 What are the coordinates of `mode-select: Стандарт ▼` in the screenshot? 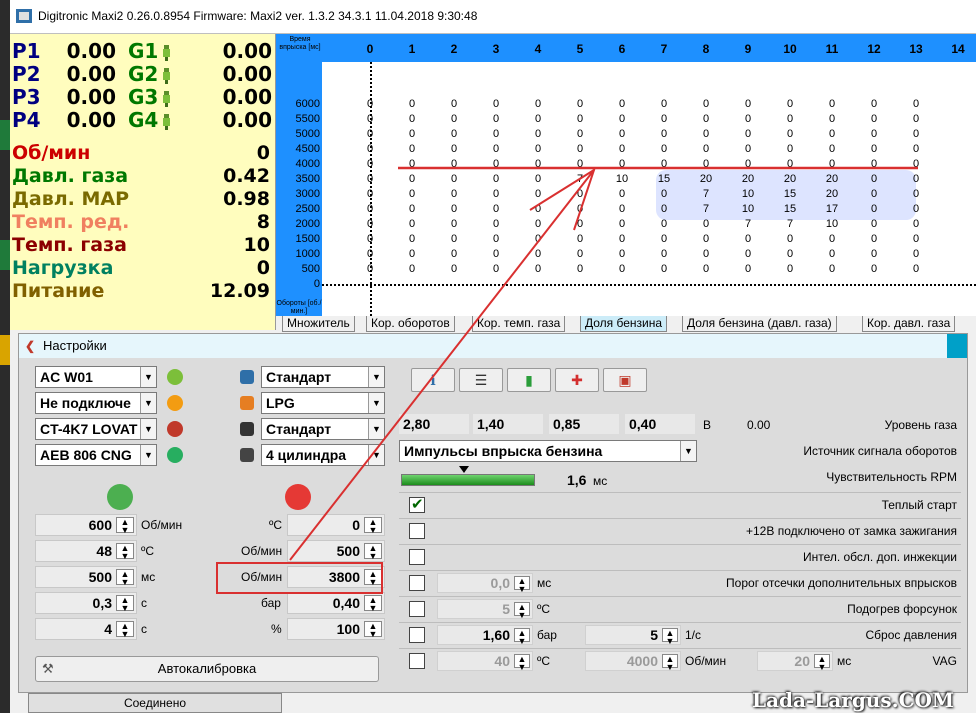 It's located at (323, 429).